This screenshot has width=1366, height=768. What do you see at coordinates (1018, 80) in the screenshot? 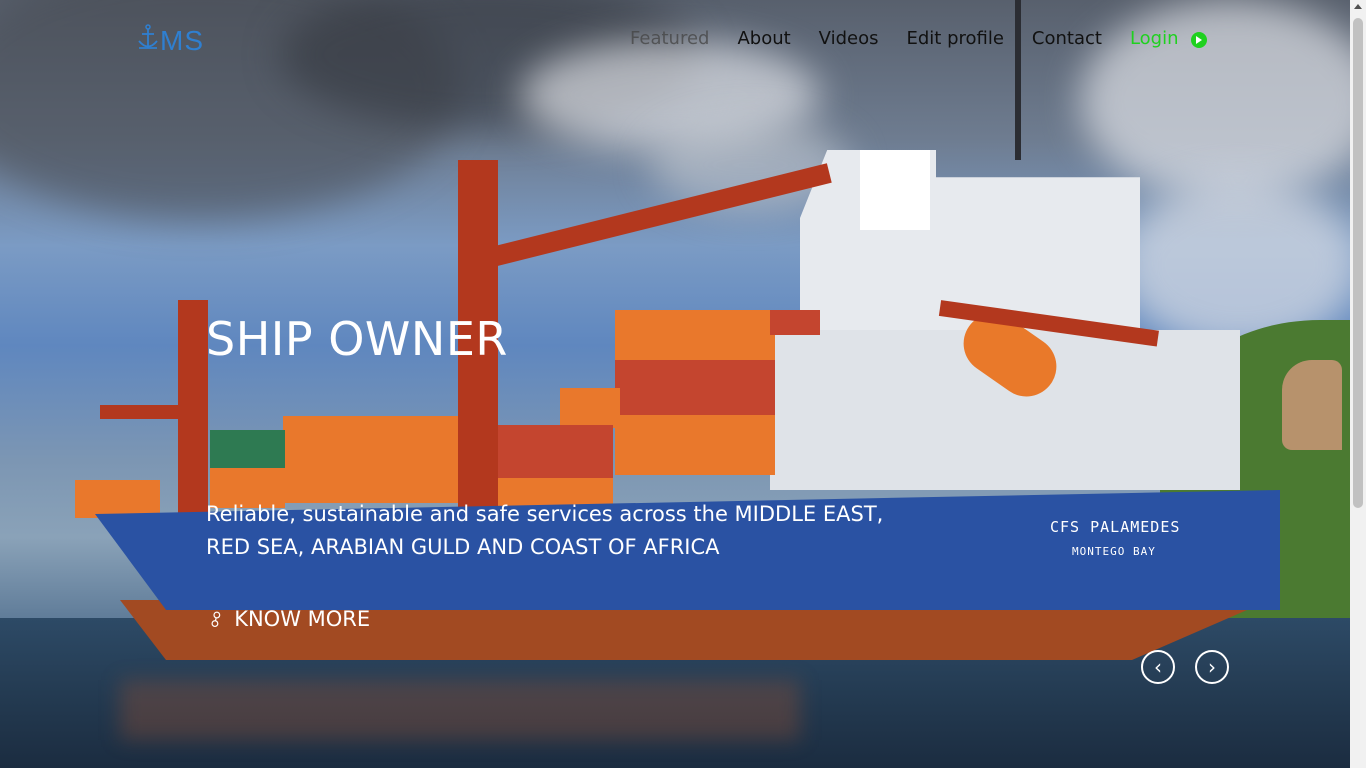
I see `ship-mast` at bounding box center [1018, 80].